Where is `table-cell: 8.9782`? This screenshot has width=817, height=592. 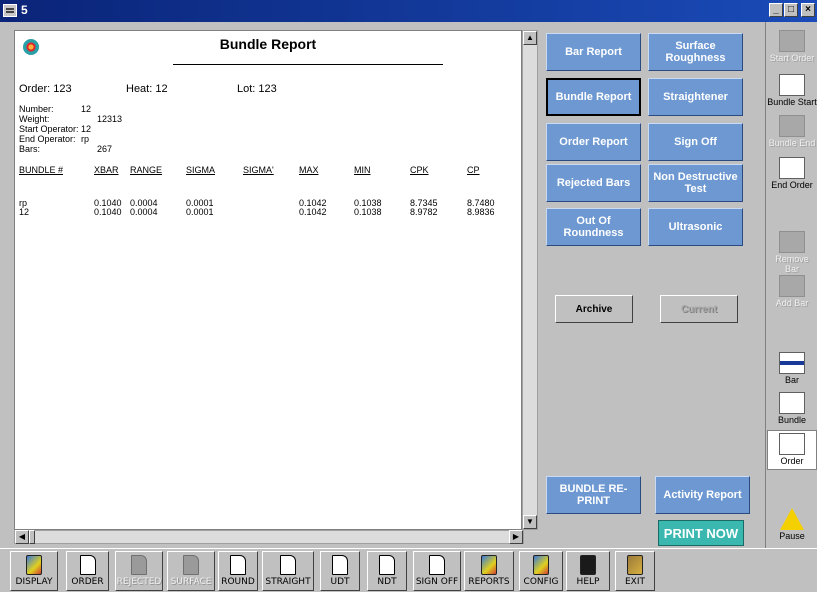
table-cell: 8.9782 is located at coordinates (424, 212).